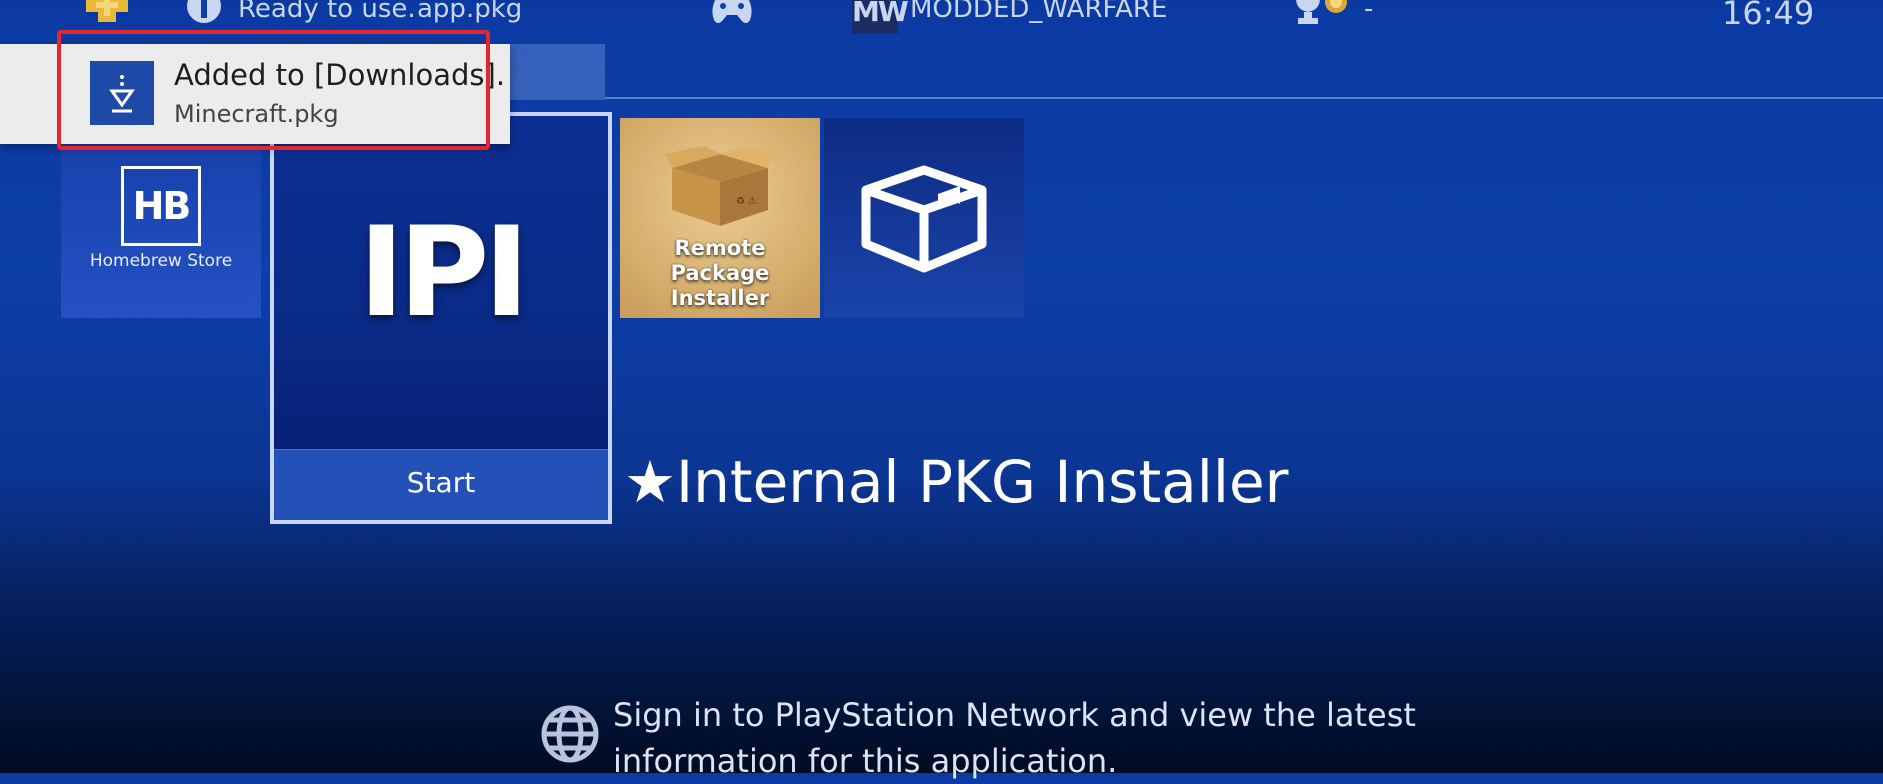  What do you see at coordinates (470, 12) in the screenshot?
I see `status-info-file: app.pkg` at bounding box center [470, 12].